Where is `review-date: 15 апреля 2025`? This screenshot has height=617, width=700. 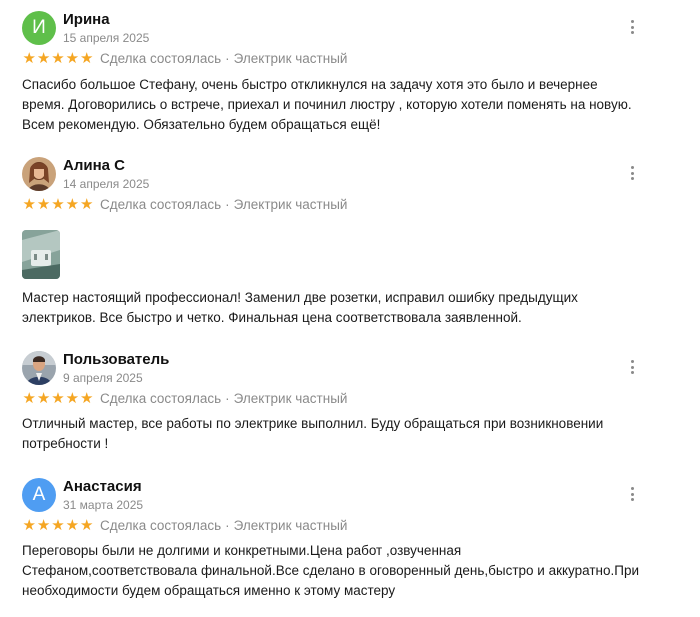
review-date: 15 апреля 2025 is located at coordinates (106, 38).